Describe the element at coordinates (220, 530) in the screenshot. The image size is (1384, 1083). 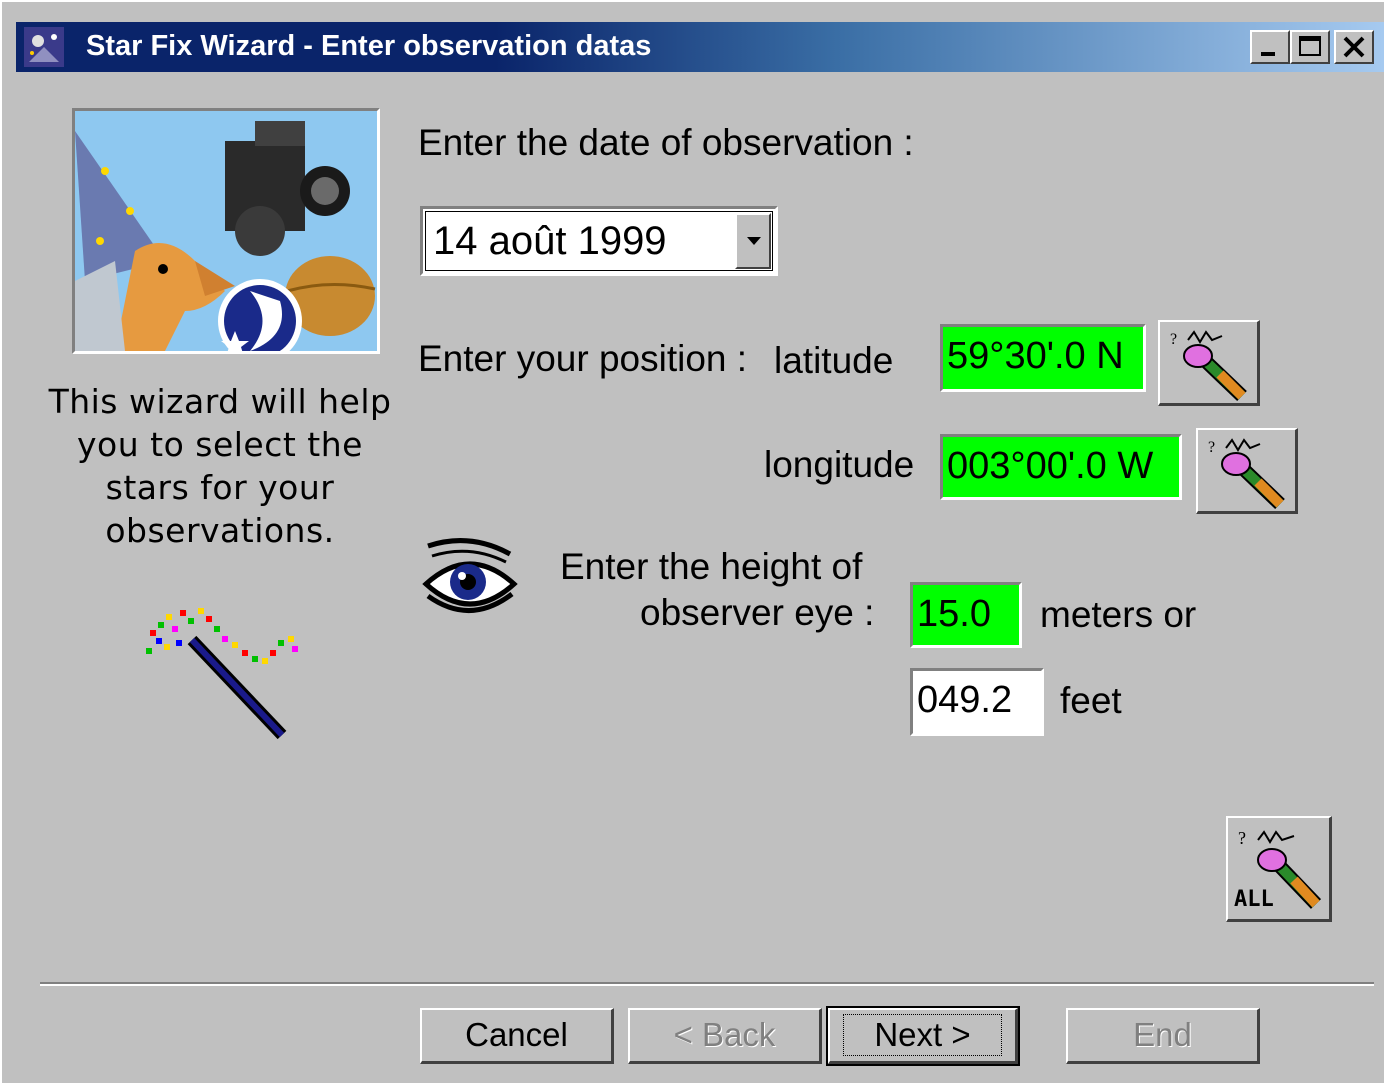
I see `description-line: observations.` at that location.